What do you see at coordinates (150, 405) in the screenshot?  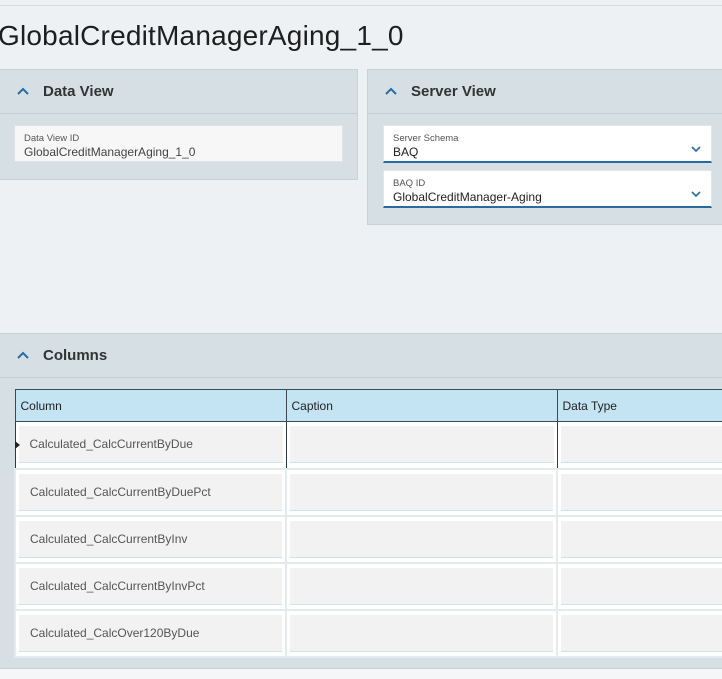 I see `column-header-column: Column` at bounding box center [150, 405].